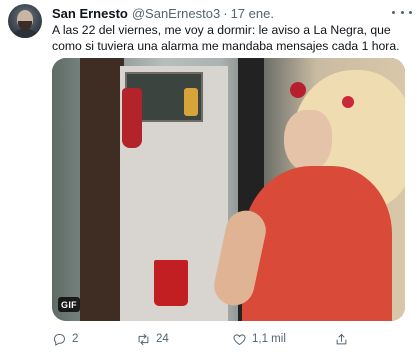 The image size is (420, 354). I want to click on retweet-icon, so click(143, 339).